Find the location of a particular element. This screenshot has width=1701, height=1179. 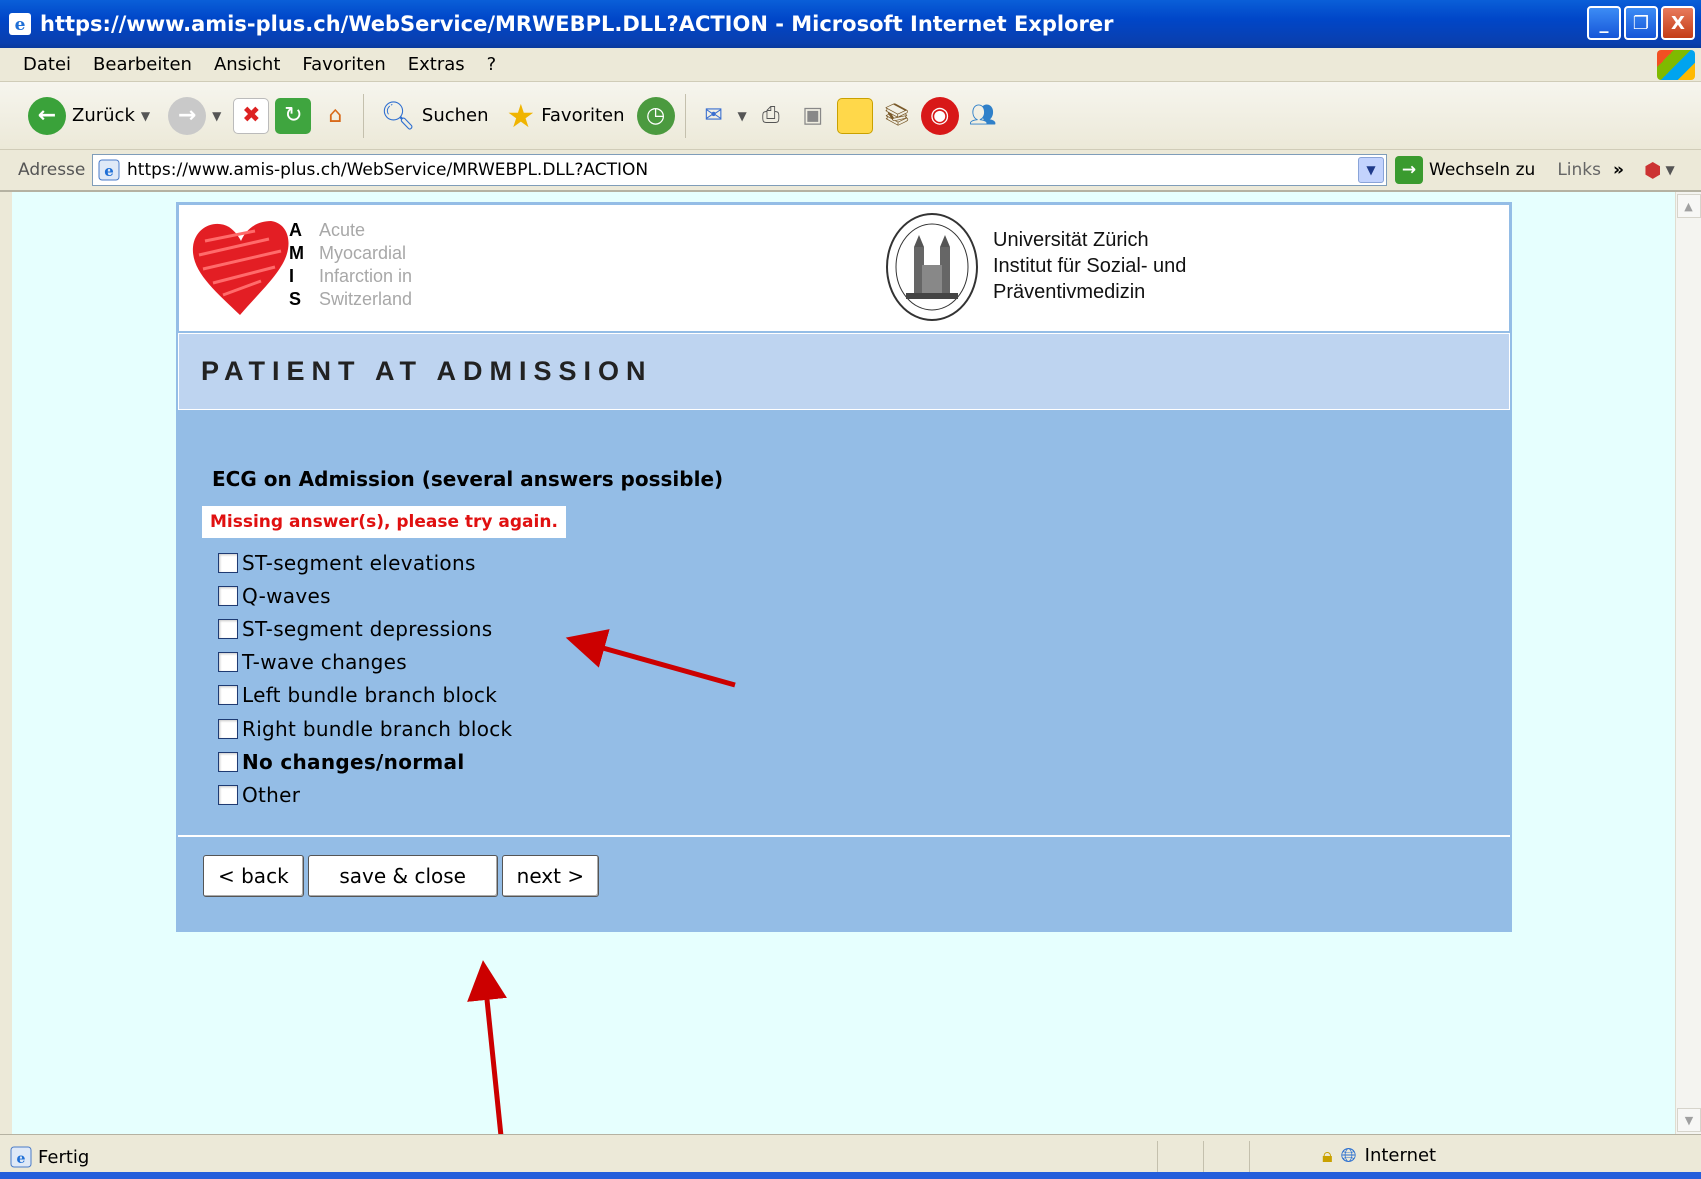

home-icon: ⌂ is located at coordinates (335, 116).